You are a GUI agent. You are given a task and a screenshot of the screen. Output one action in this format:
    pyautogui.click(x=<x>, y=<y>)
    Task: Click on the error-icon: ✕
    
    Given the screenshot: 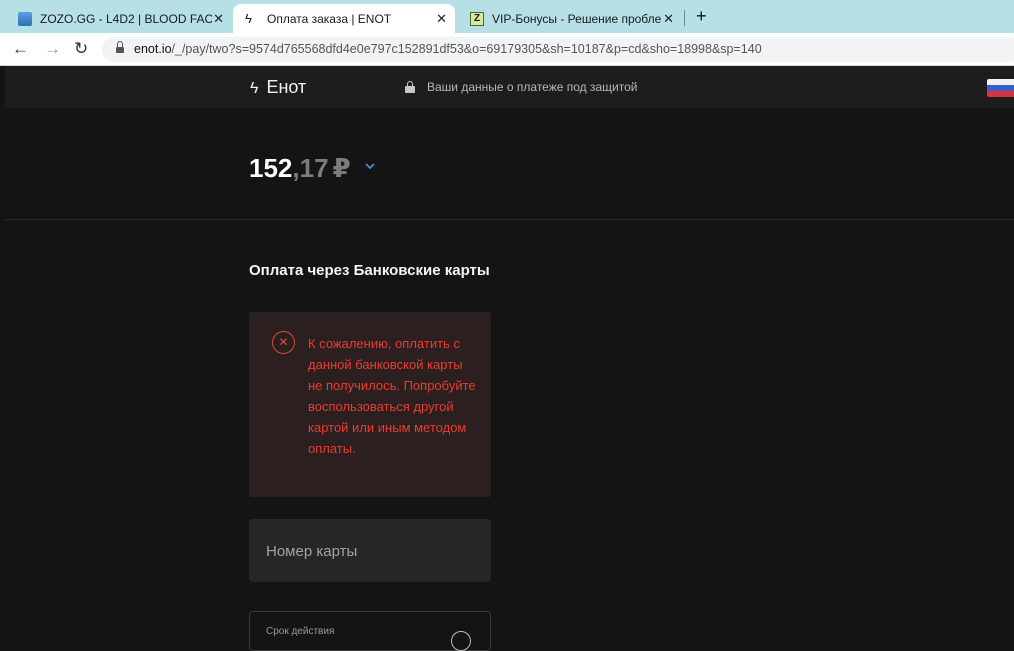 What is the action you would take?
    pyautogui.click(x=283, y=342)
    